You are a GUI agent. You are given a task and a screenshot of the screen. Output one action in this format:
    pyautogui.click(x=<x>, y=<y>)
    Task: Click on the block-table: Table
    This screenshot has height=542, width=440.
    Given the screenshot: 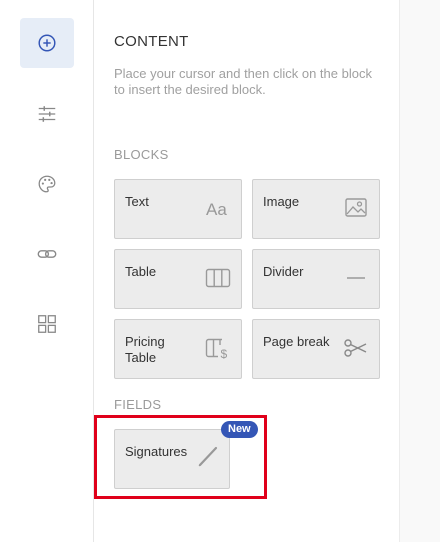 What is the action you would take?
    pyautogui.click(x=178, y=279)
    